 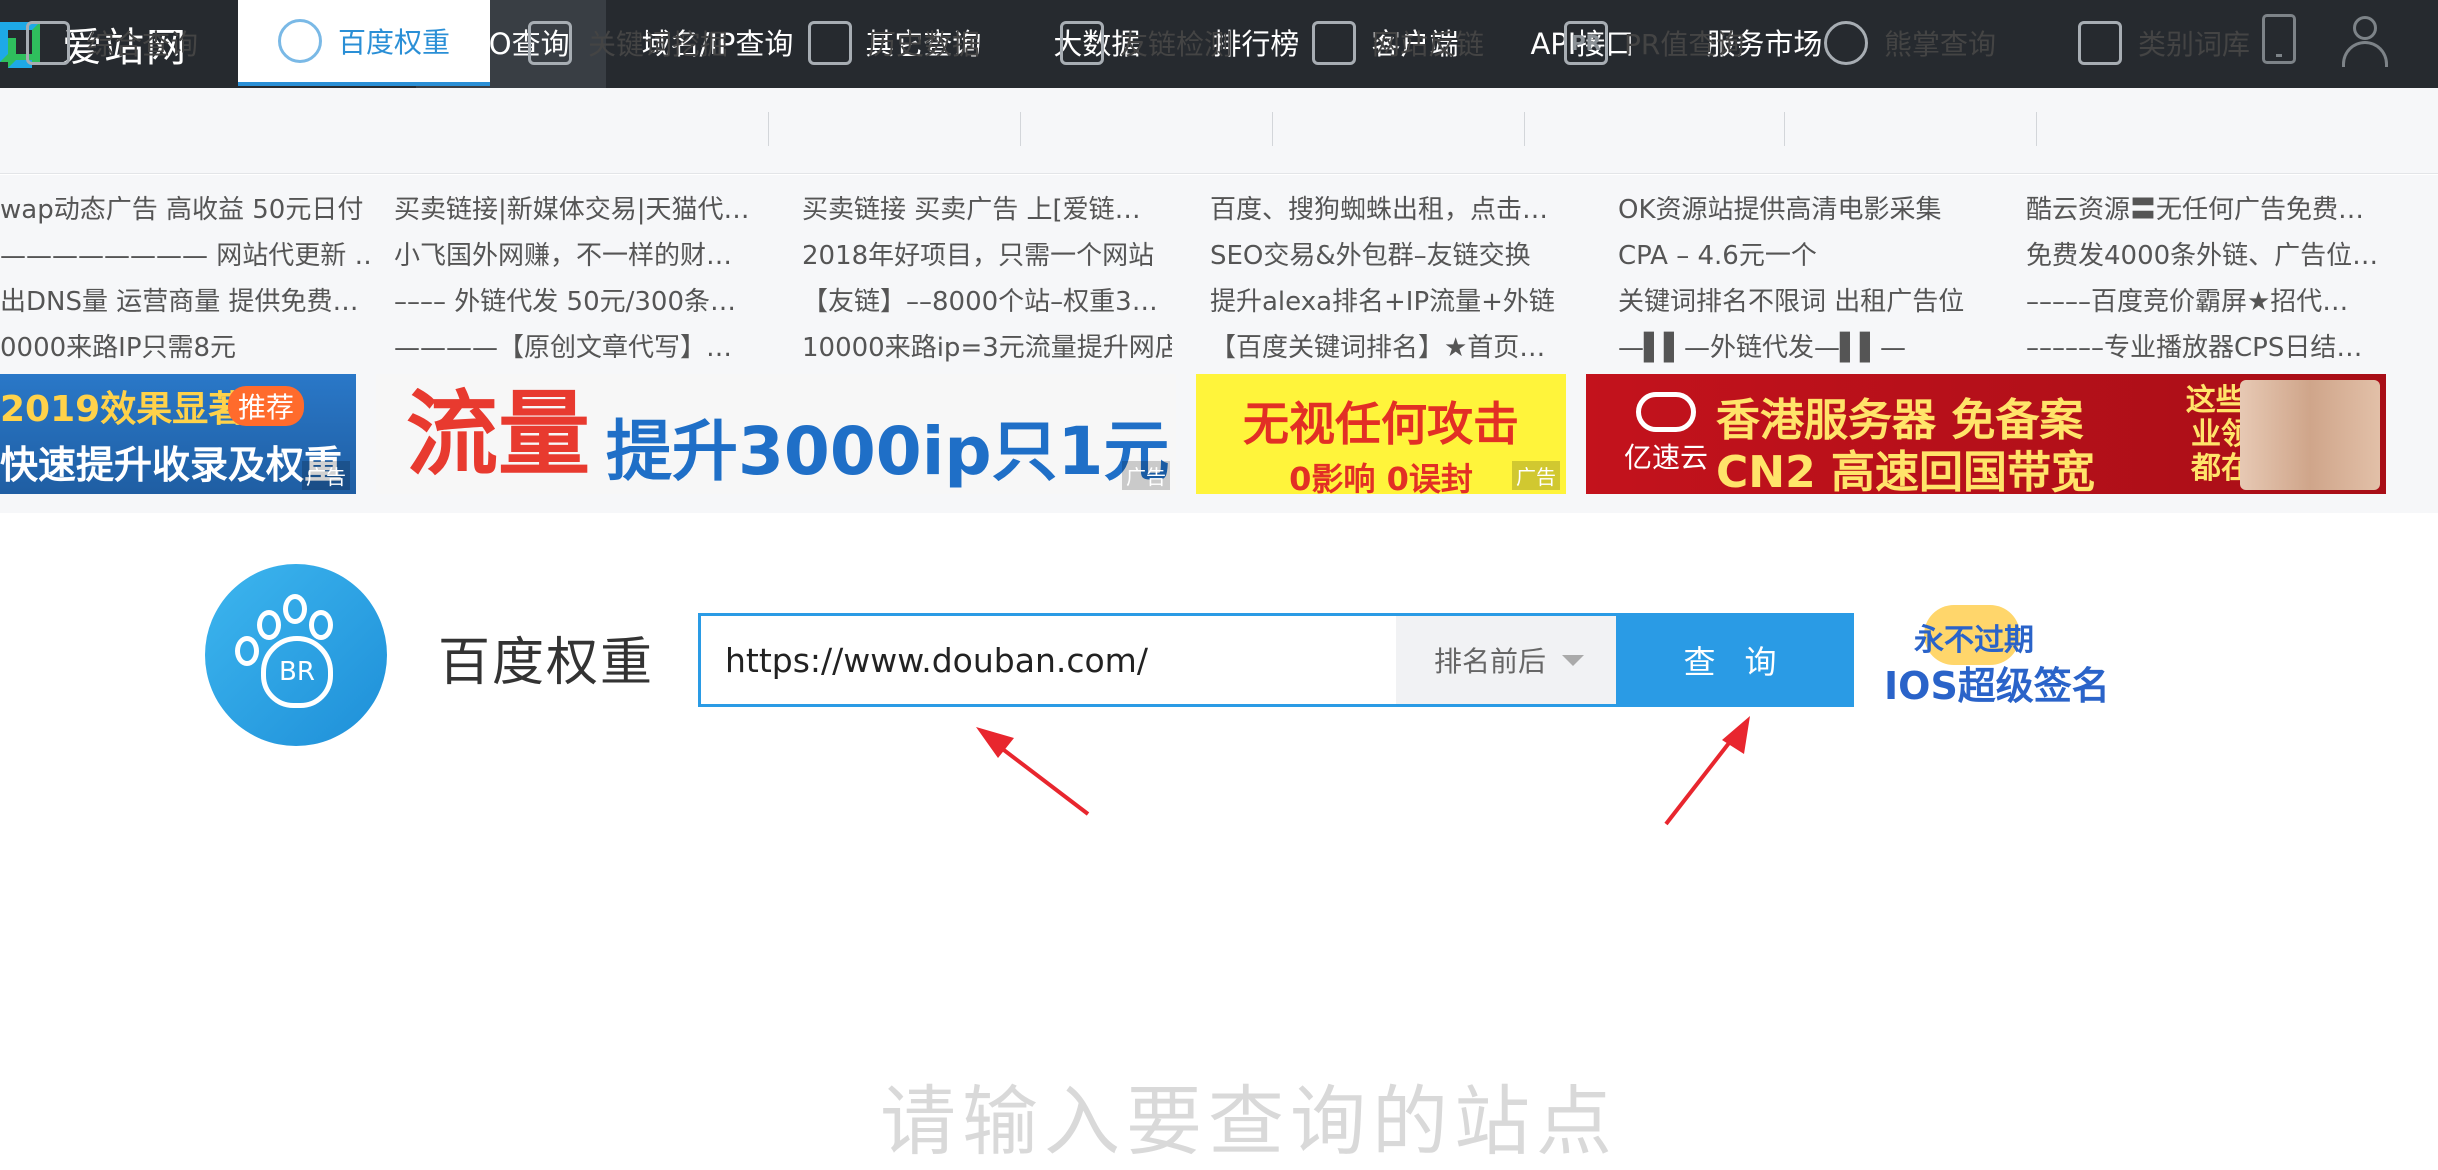 I want to click on search-hint: 请输入要查询的站点, so click(x=1249, y=1121).